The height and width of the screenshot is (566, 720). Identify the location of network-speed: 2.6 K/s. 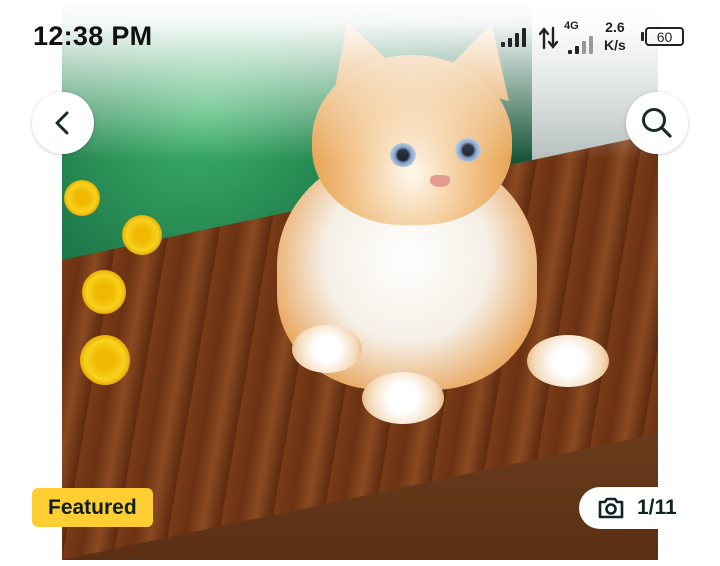
(615, 36).